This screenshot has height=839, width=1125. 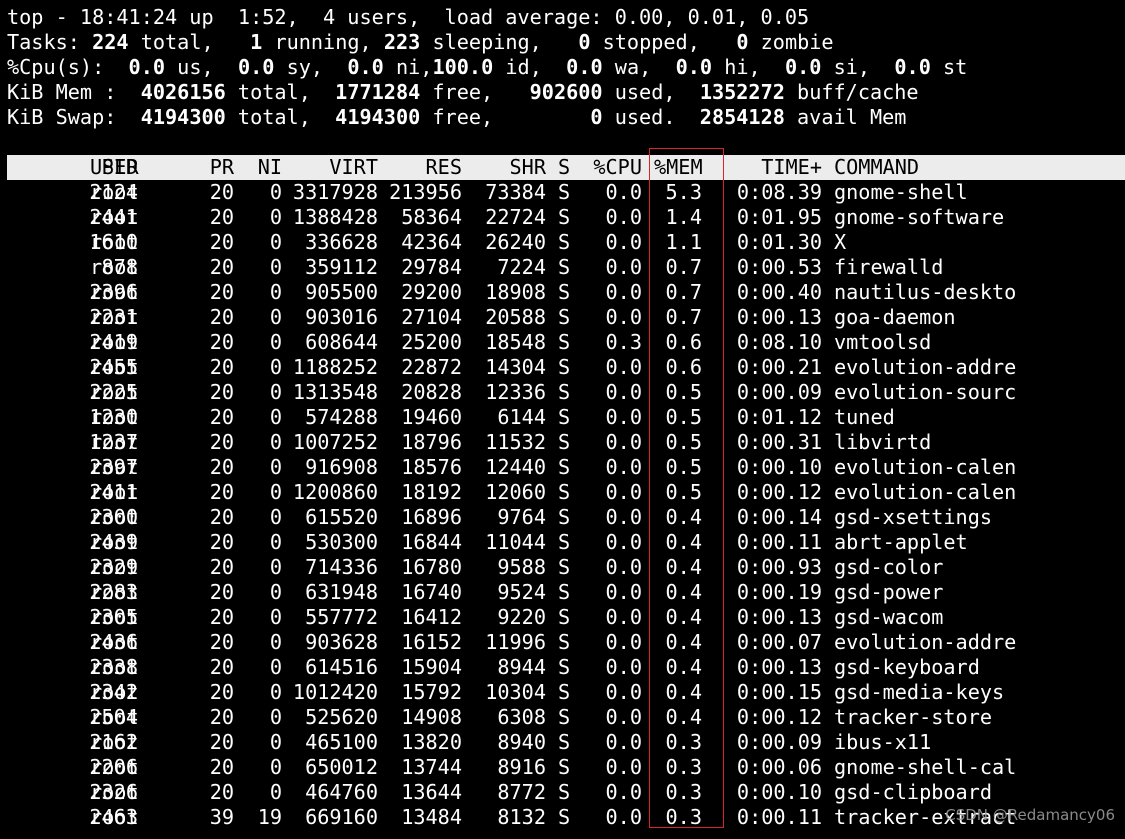 What do you see at coordinates (901, 192) in the screenshot?
I see `cell-cmd: gnome-shell` at bounding box center [901, 192].